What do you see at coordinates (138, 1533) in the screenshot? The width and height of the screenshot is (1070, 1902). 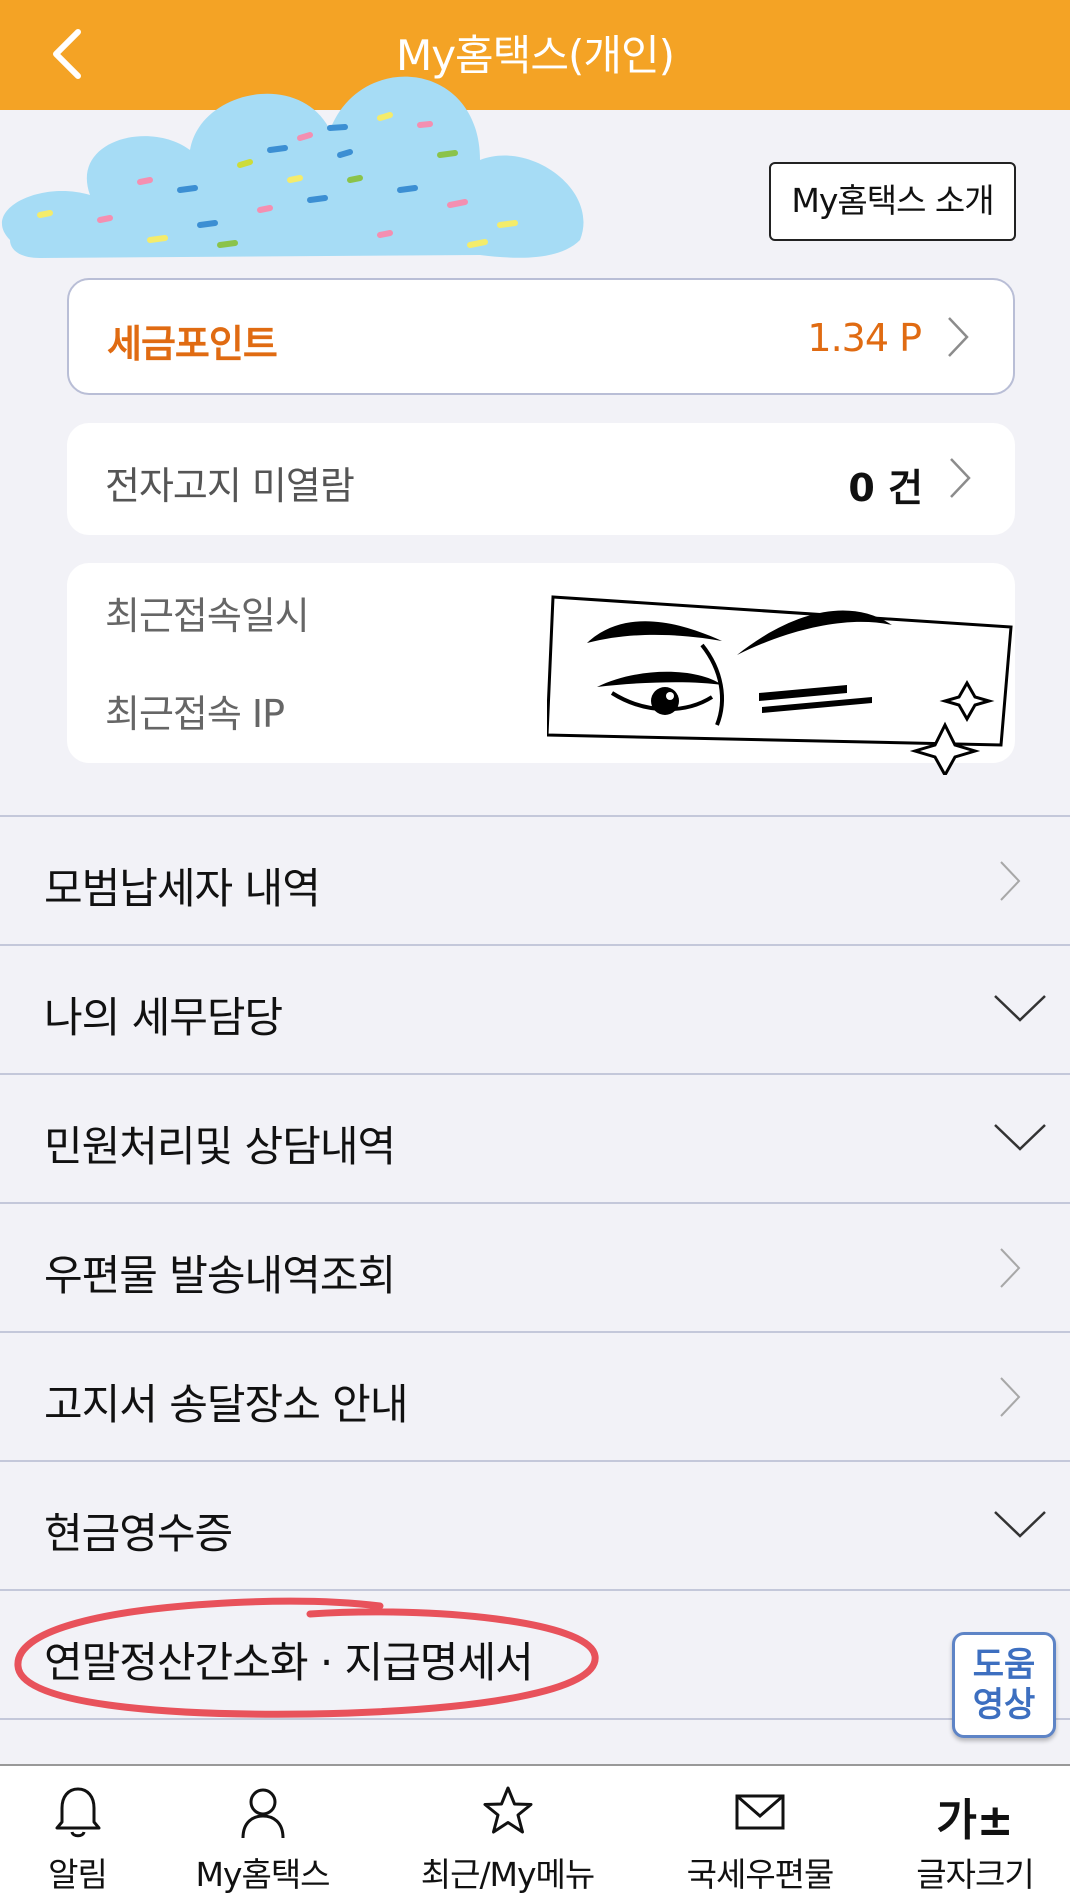 I see `menu-item-label: 현금영수증` at bounding box center [138, 1533].